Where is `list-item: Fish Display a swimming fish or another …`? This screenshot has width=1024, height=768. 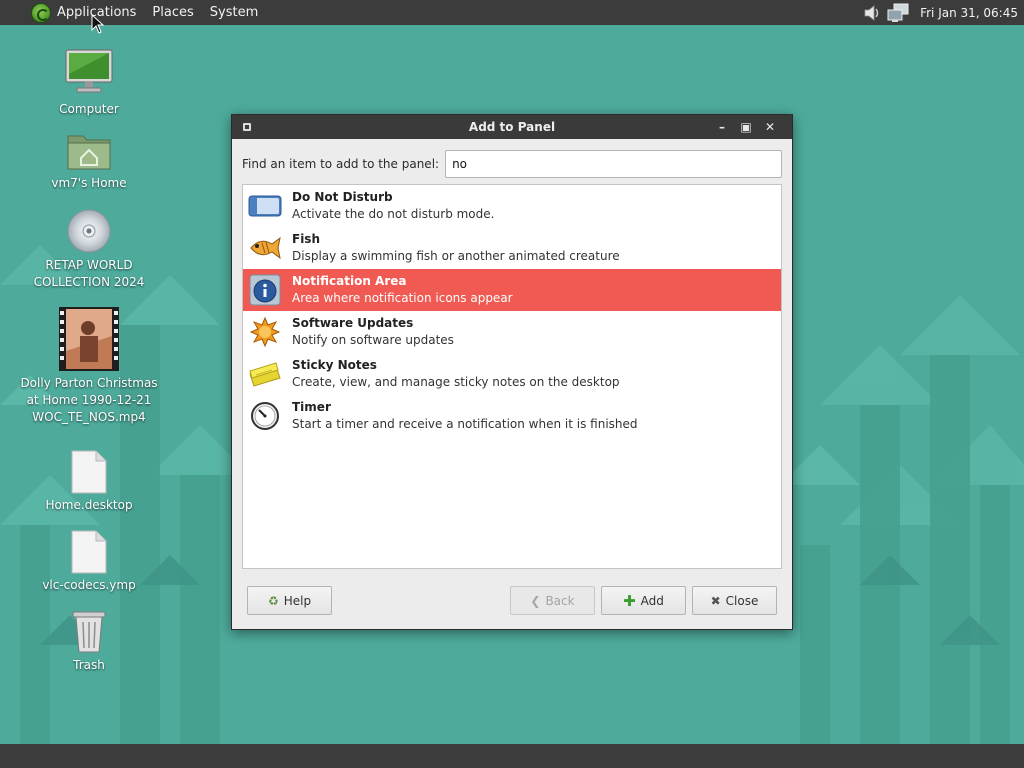
list-item: Fish Display a swimming fish or another … is located at coordinates (512, 248).